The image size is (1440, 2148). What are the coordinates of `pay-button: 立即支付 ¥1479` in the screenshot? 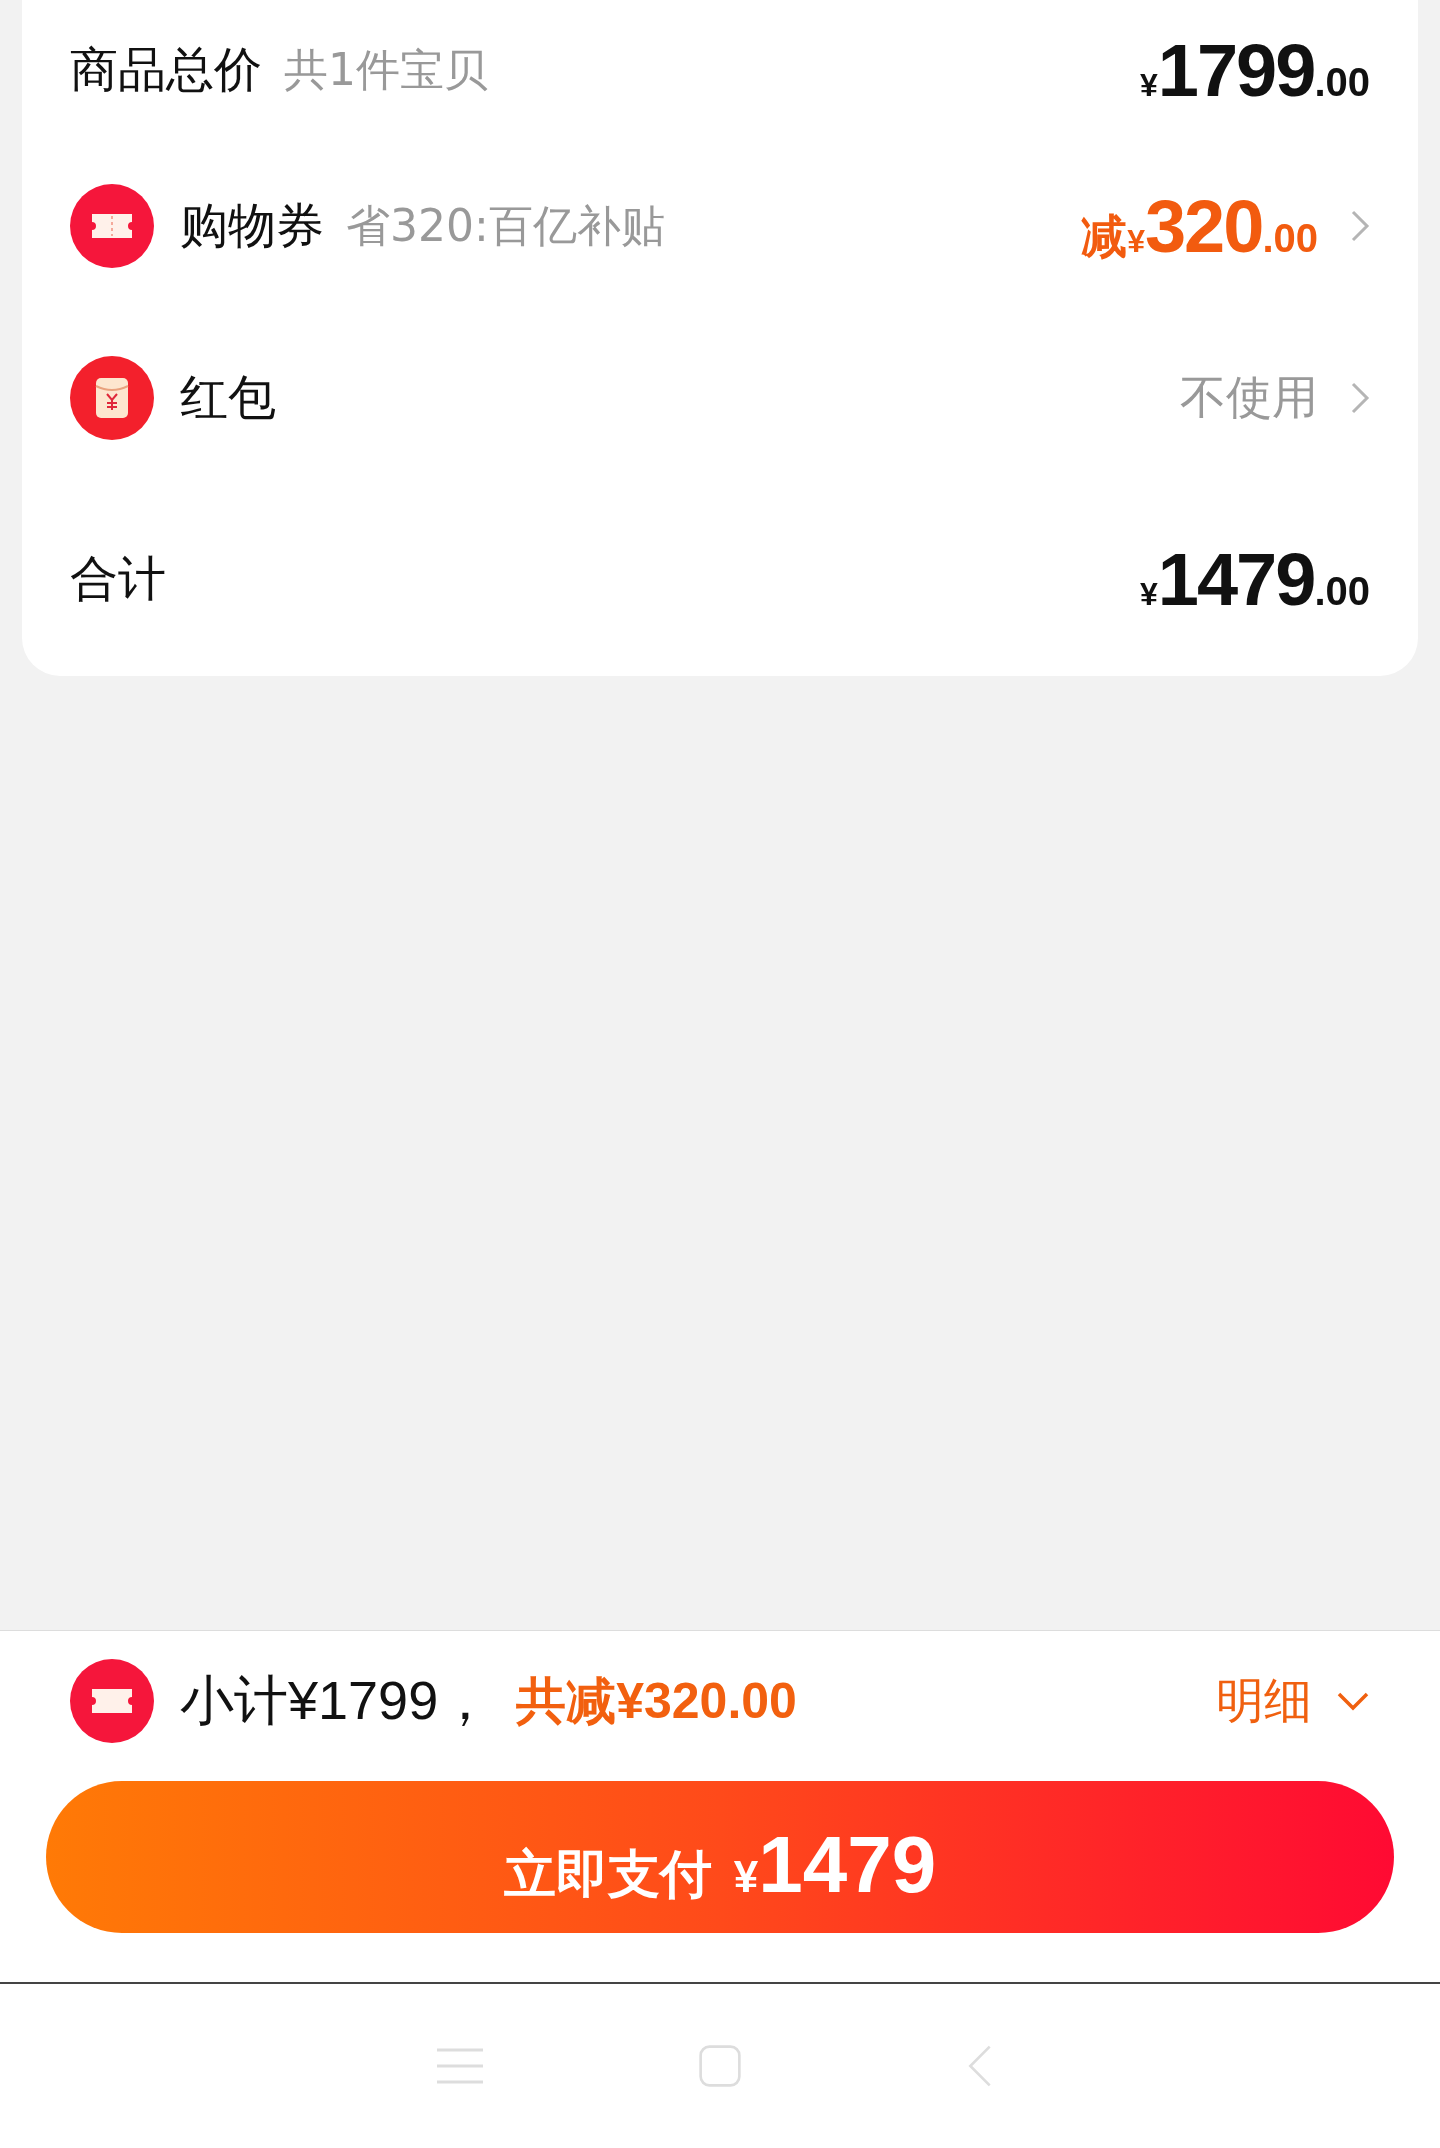 It's located at (720, 1857).